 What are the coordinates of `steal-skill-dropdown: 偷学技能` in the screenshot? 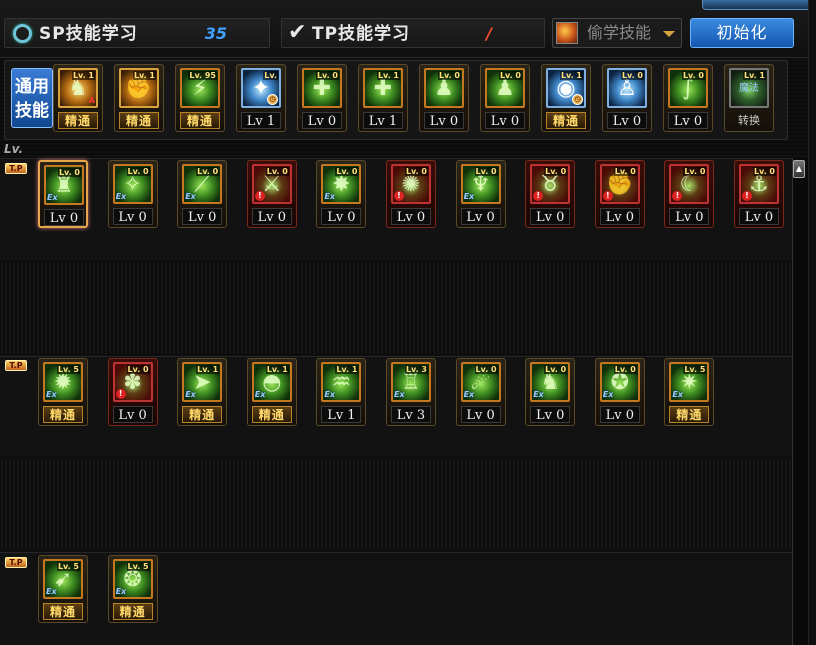 It's located at (617, 33).